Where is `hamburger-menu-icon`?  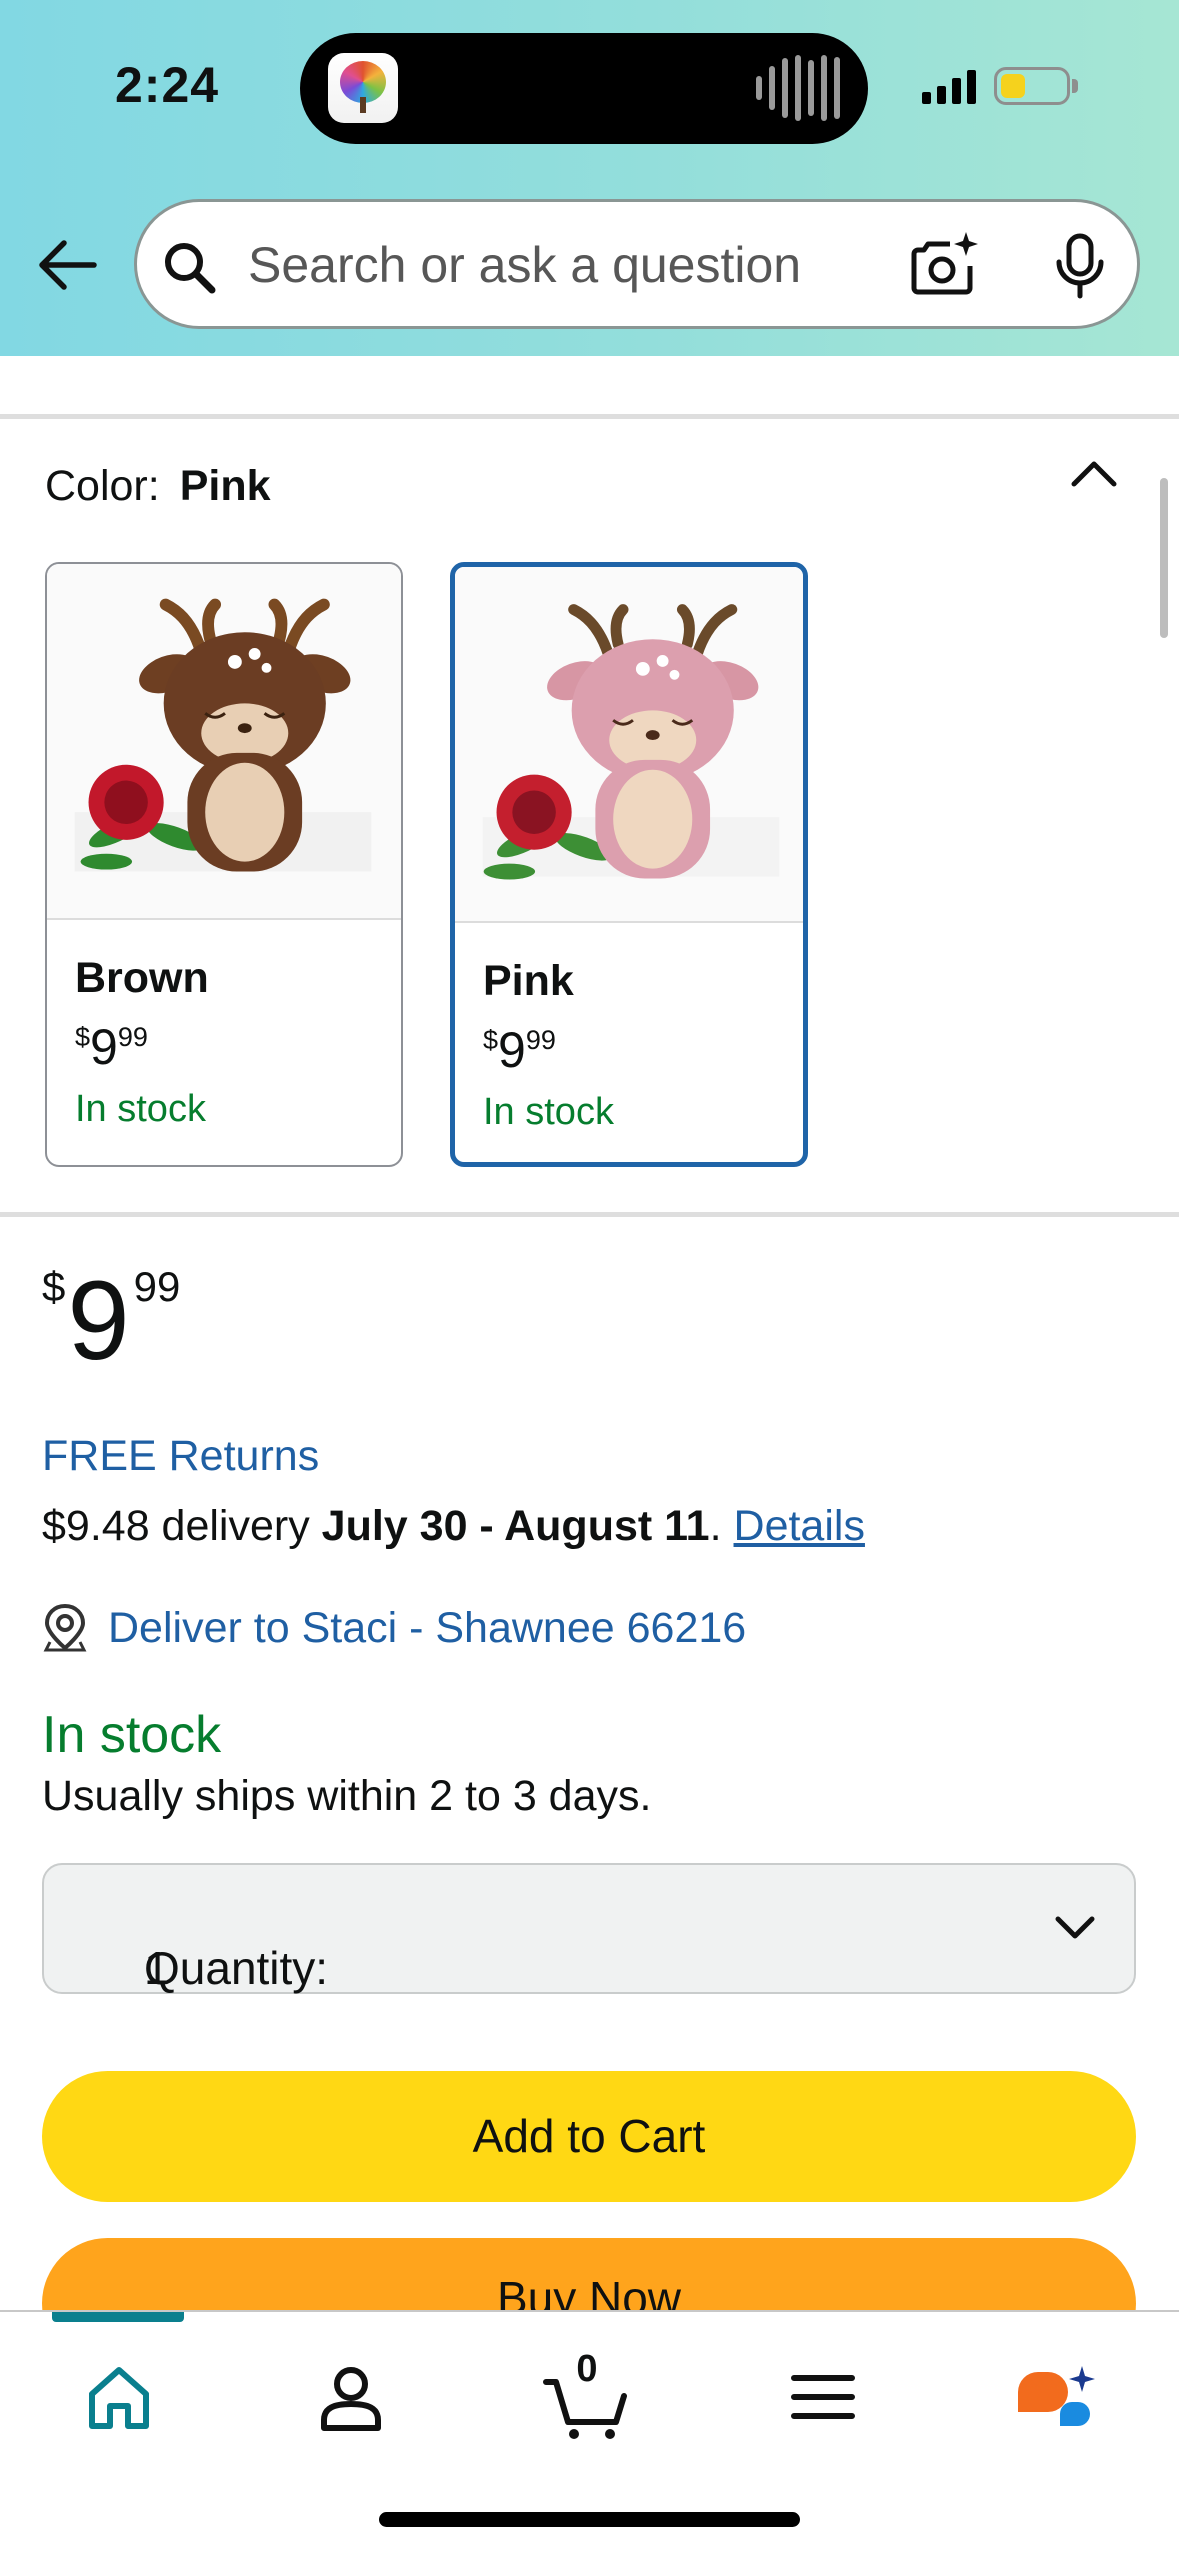 hamburger-menu-icon is located at coordinates (823, 2397).